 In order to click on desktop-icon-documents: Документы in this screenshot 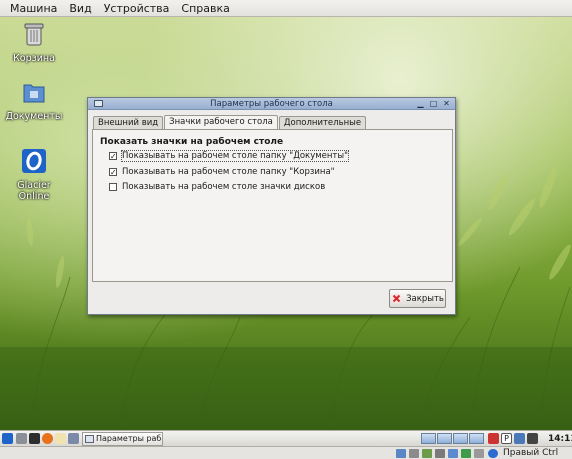, I will do `click(34, 100)`.